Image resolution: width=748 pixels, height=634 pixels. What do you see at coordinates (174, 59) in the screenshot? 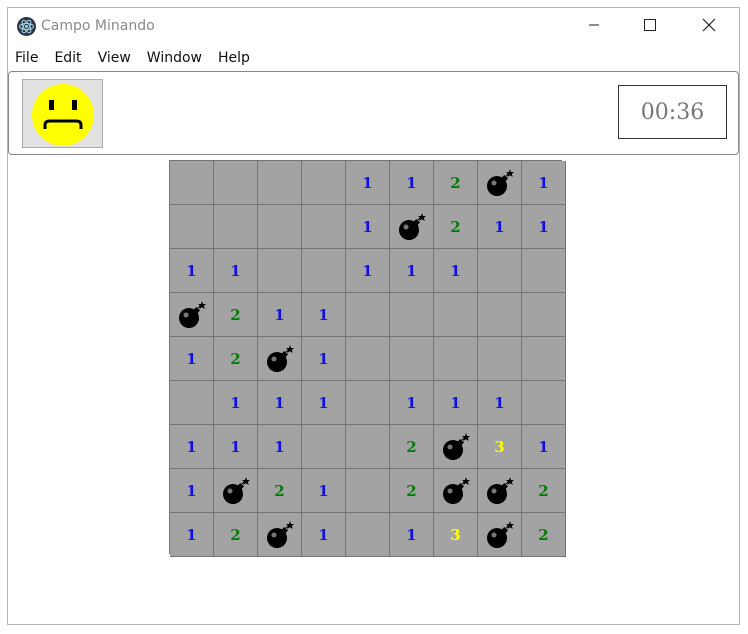
I see `menu-window: Window` at bounding box center [174, 59].